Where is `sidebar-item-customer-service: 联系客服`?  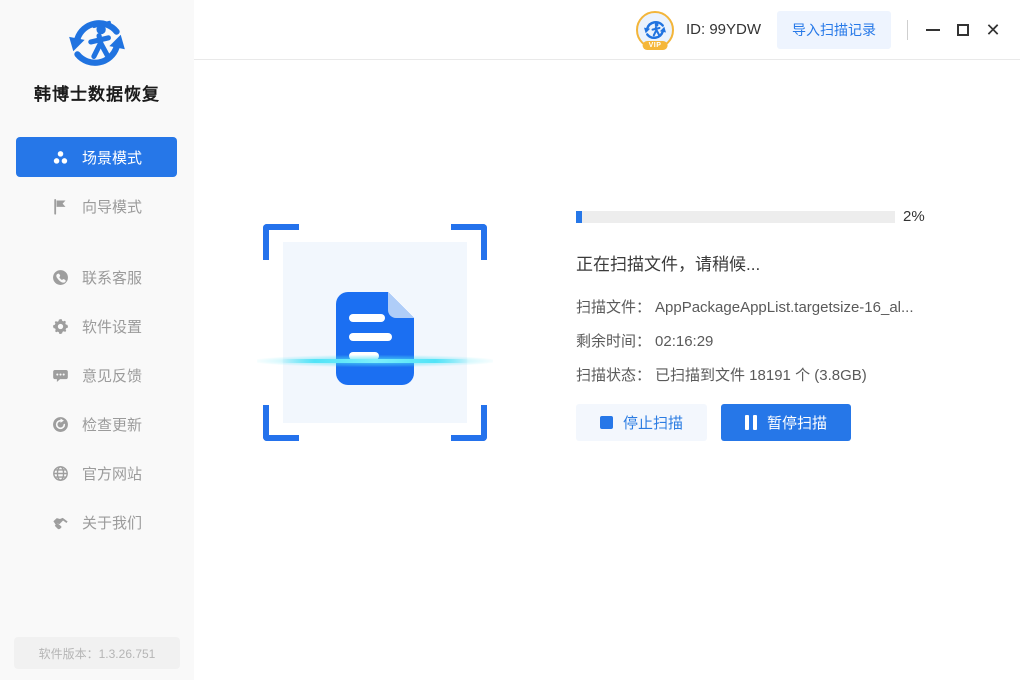
sidebar-item-customer-service: 联系客服 is located at coordinates (96, 277).